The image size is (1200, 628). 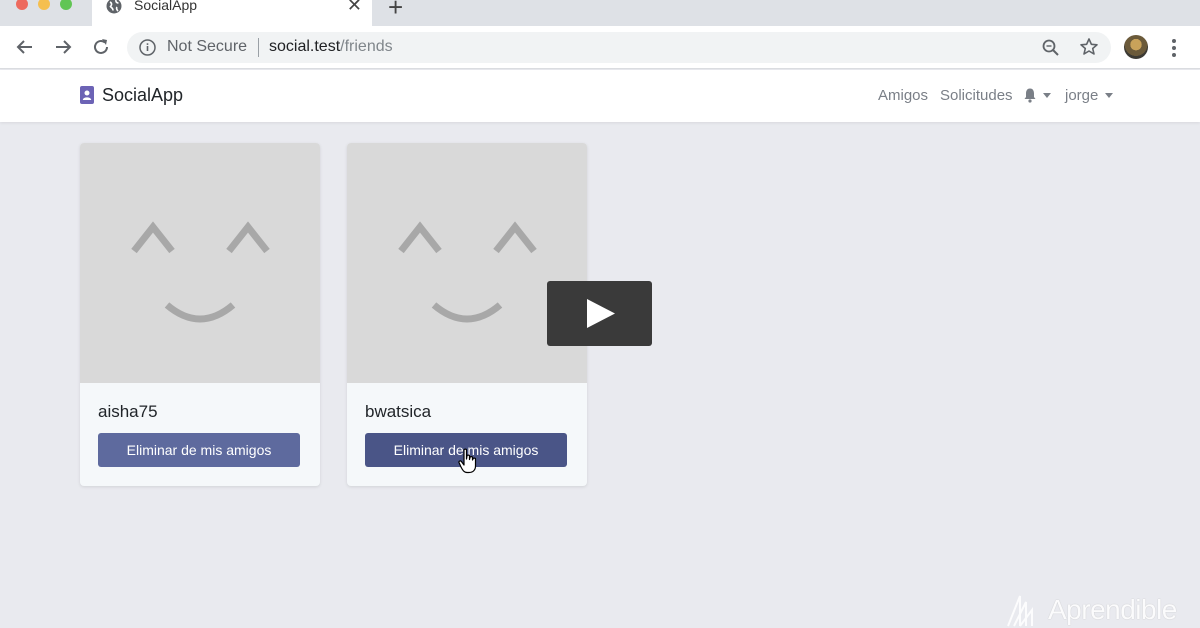 What do you see at coordinates (232, 13) in the screenshot?
I see `browser-tab: SocialApp ✕` at bounding box center [232, 13].